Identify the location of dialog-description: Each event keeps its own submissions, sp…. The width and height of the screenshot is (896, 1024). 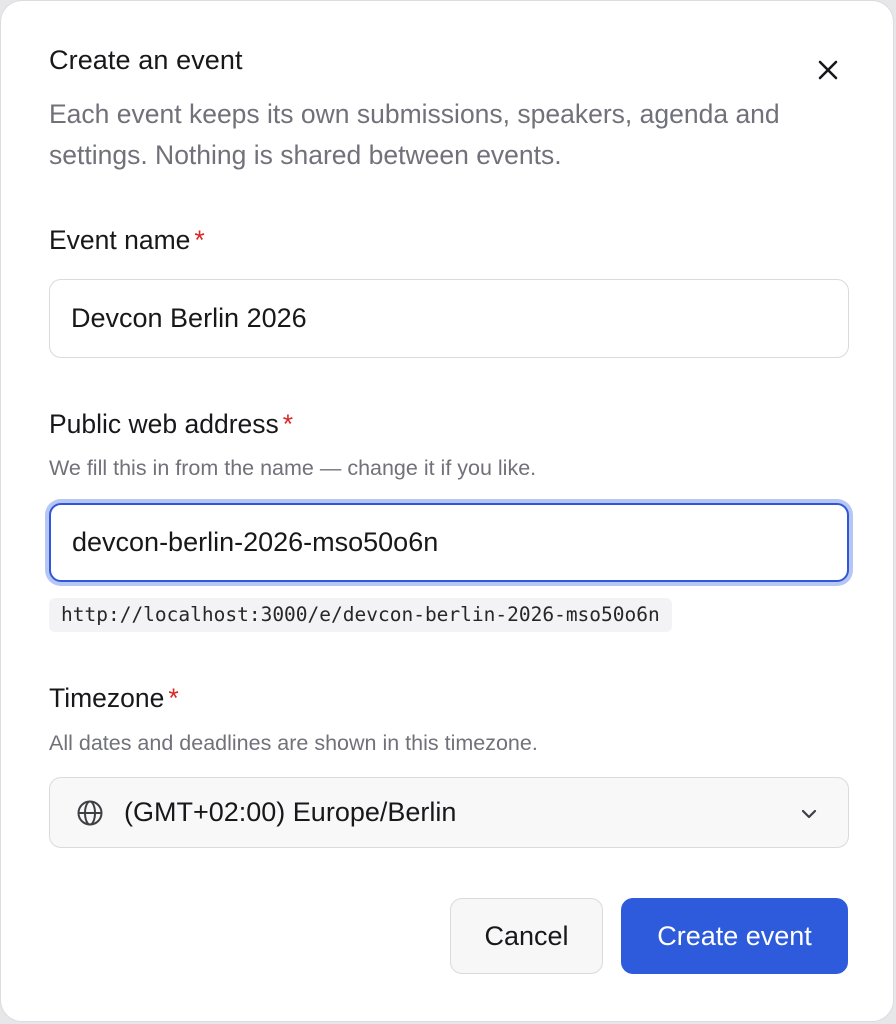
(414, 134).